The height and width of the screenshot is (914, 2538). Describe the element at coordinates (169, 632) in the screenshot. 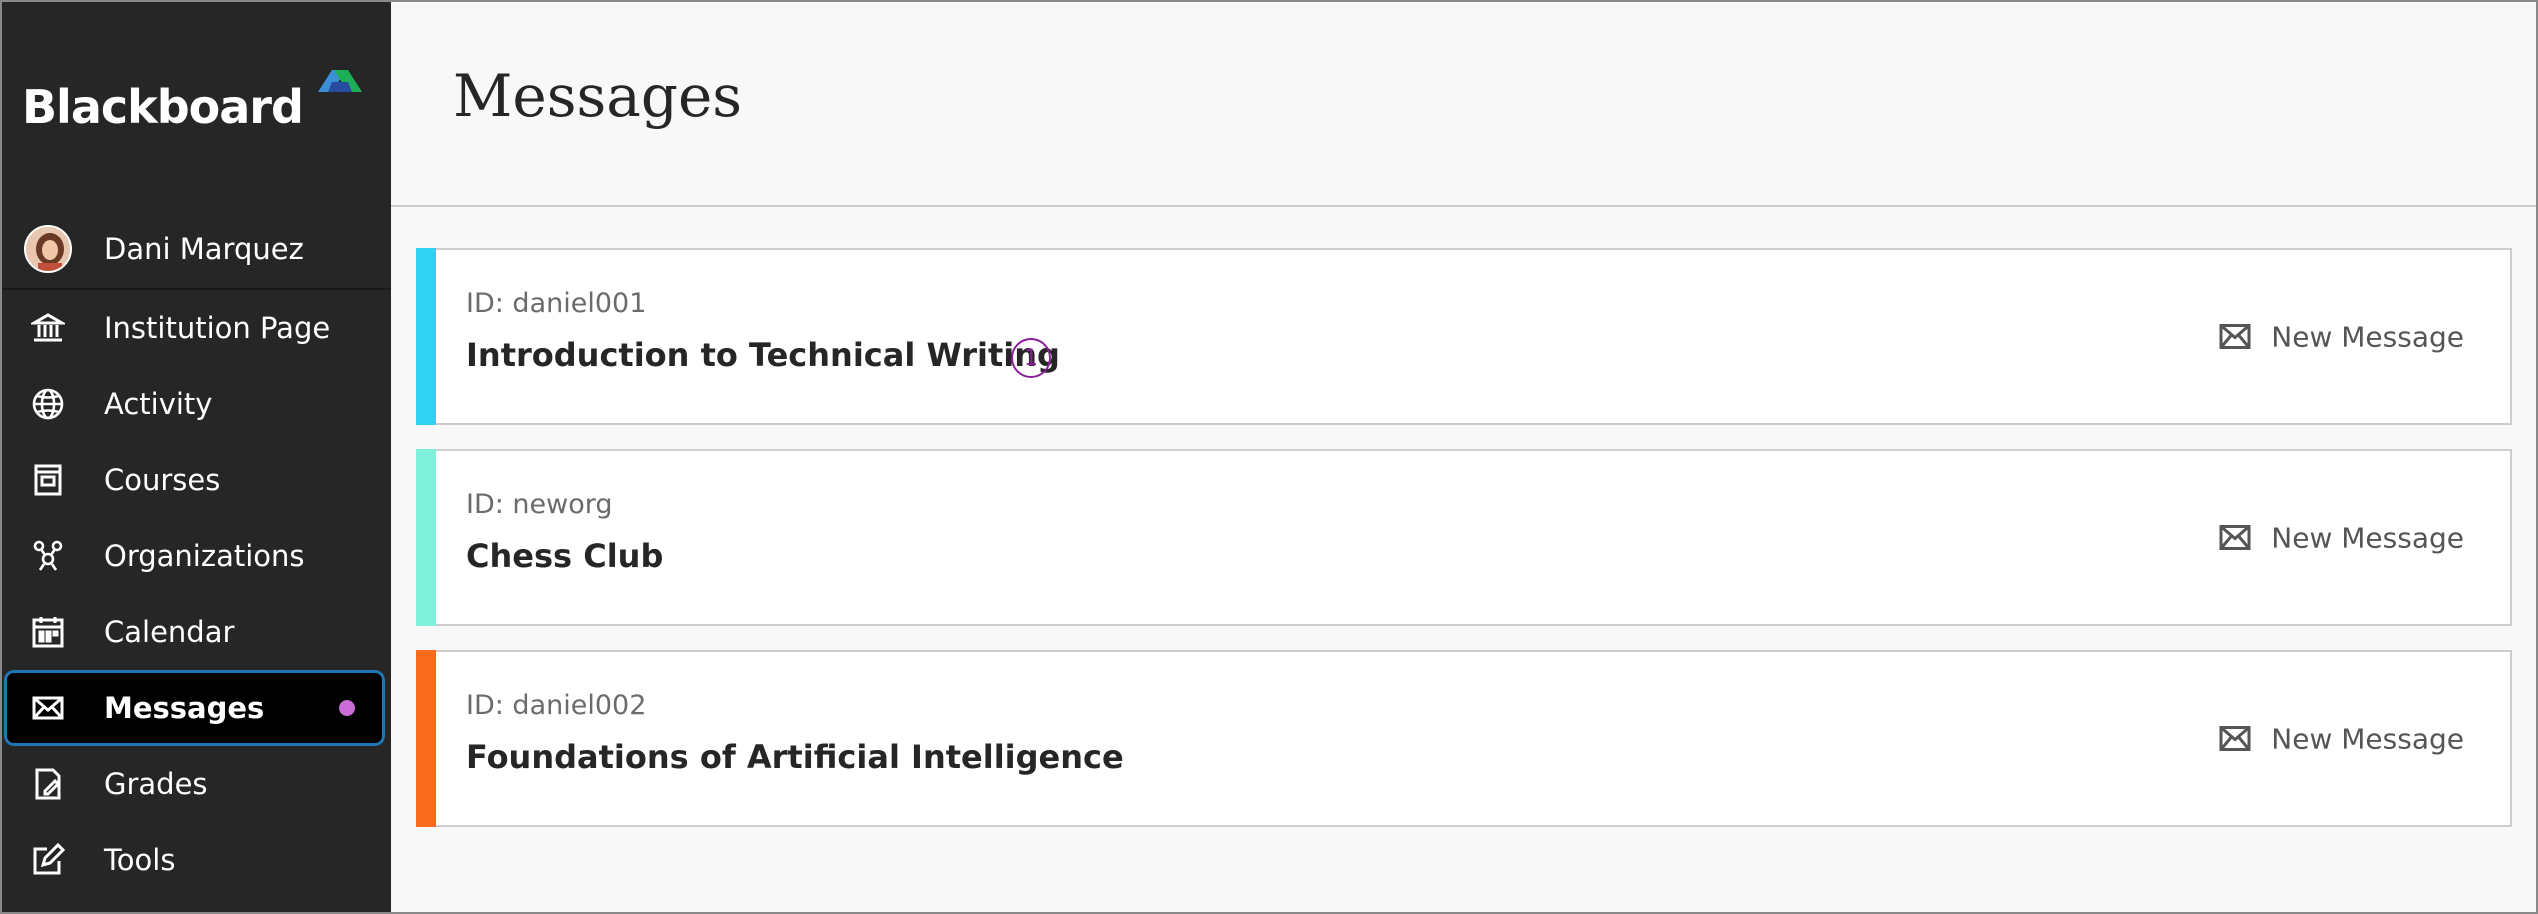

I see `sidebar-item-label: Calendar` at that location.